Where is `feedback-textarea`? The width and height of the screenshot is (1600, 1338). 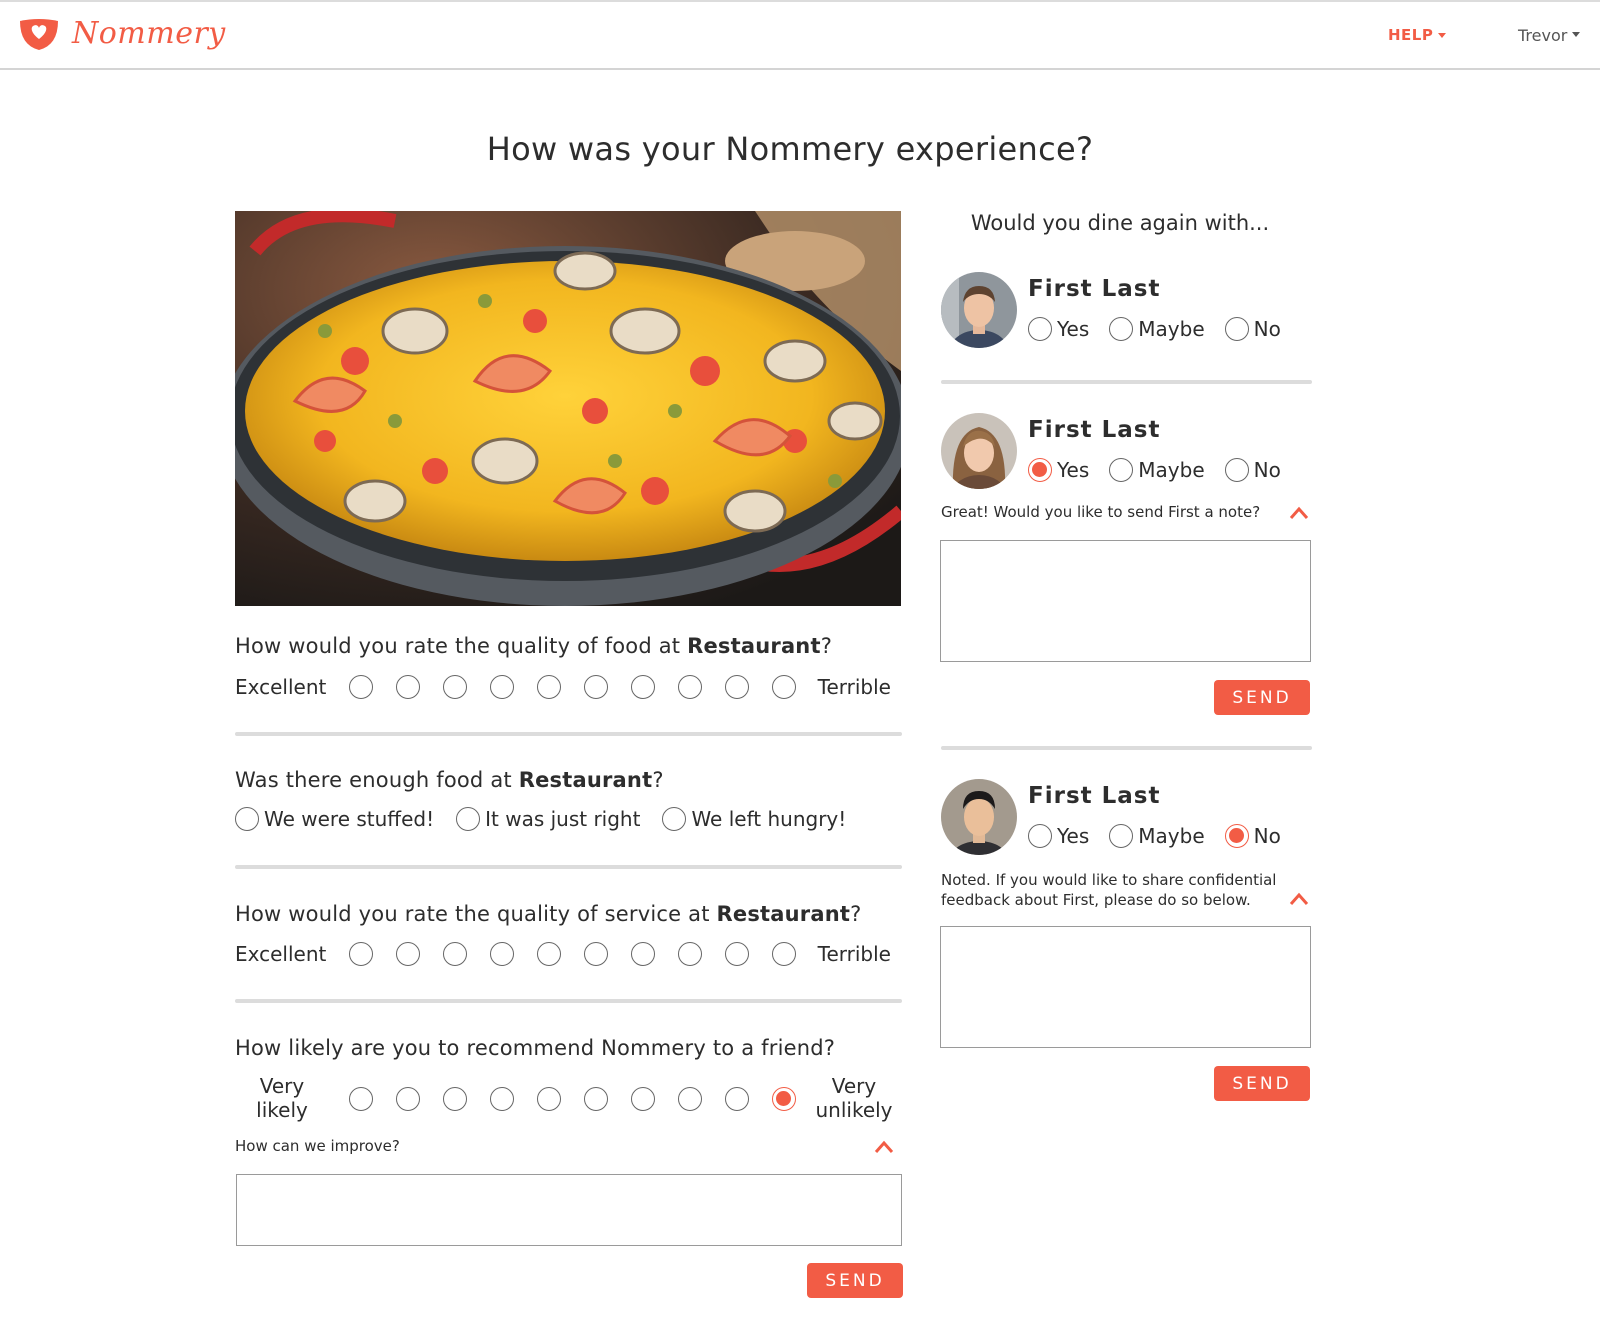 feedback-textarea is located at coordinates (1125, 987).